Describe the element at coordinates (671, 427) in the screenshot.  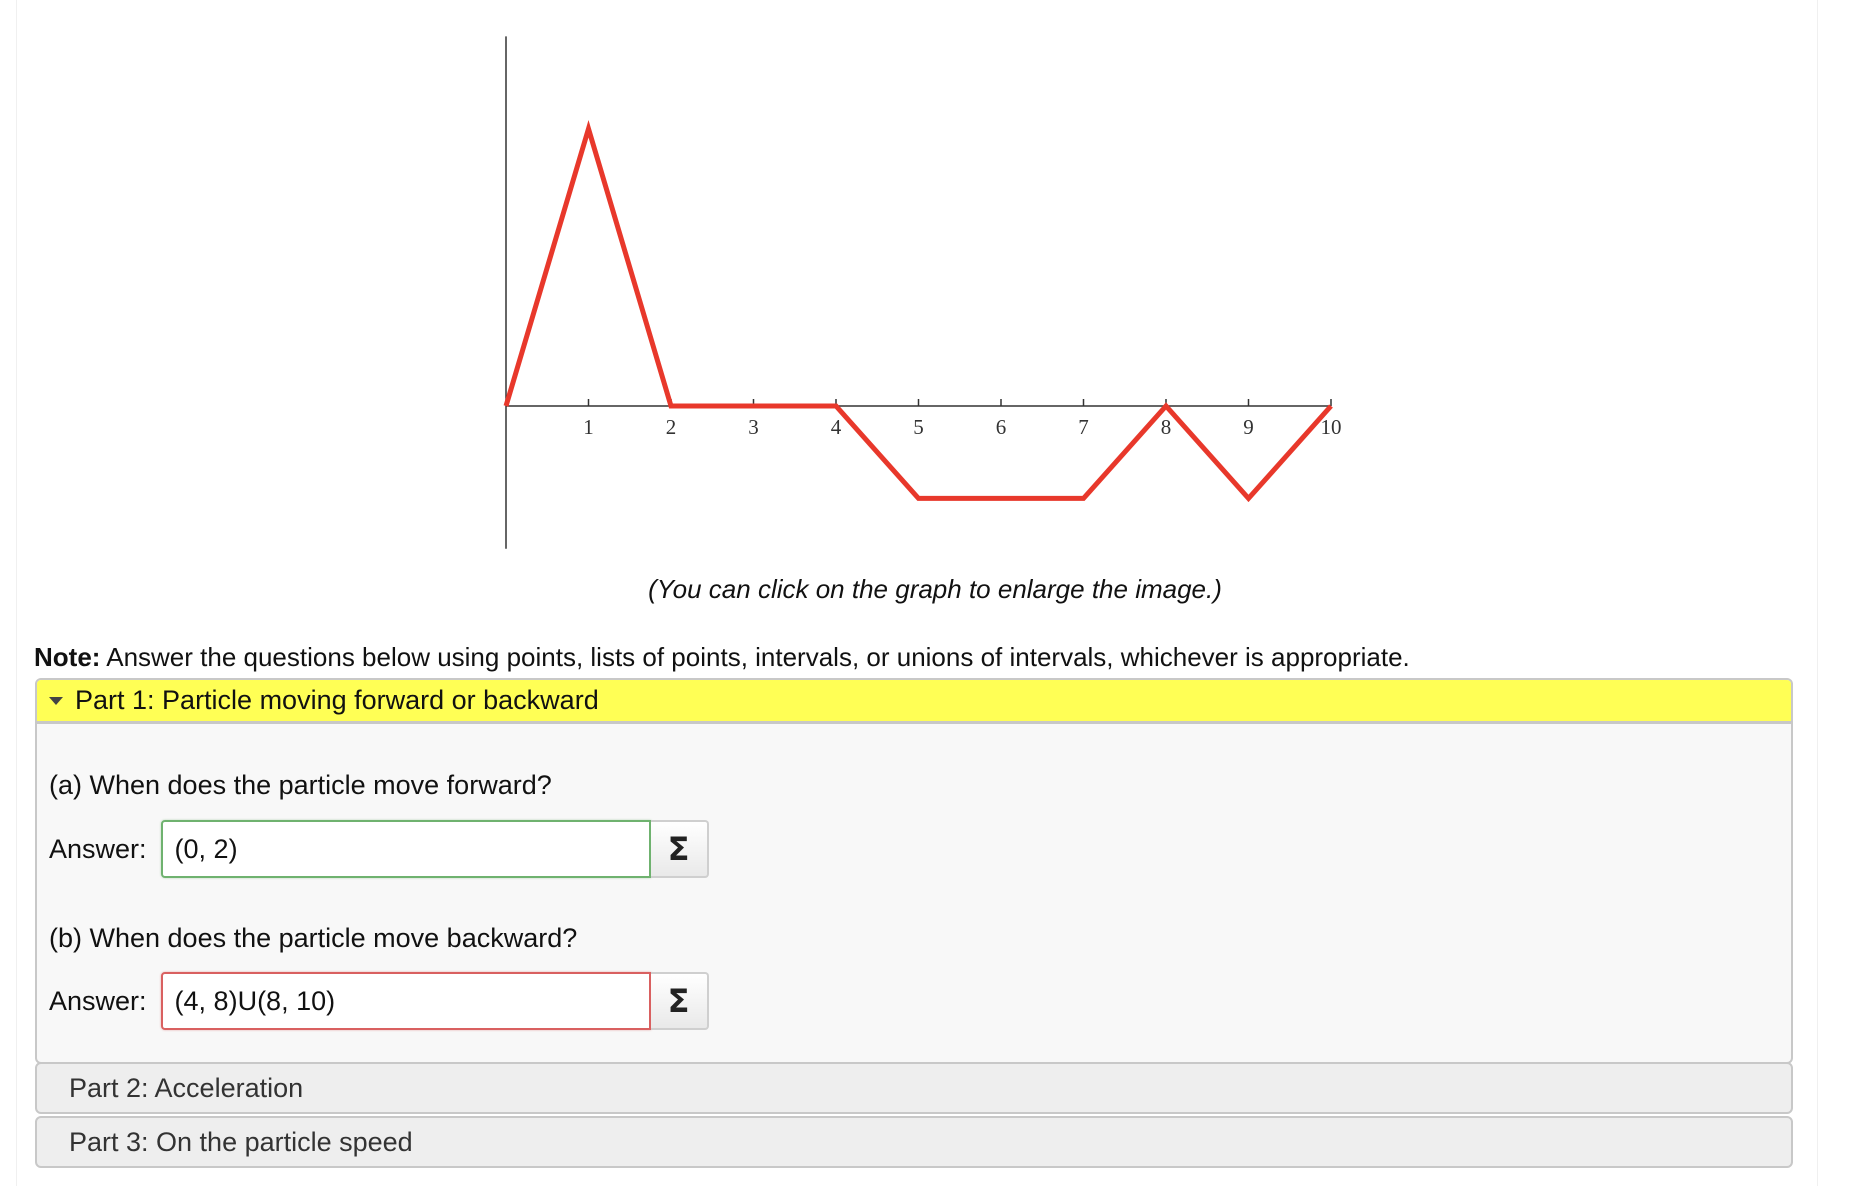
I see `x-tick-label: 2` at that location.